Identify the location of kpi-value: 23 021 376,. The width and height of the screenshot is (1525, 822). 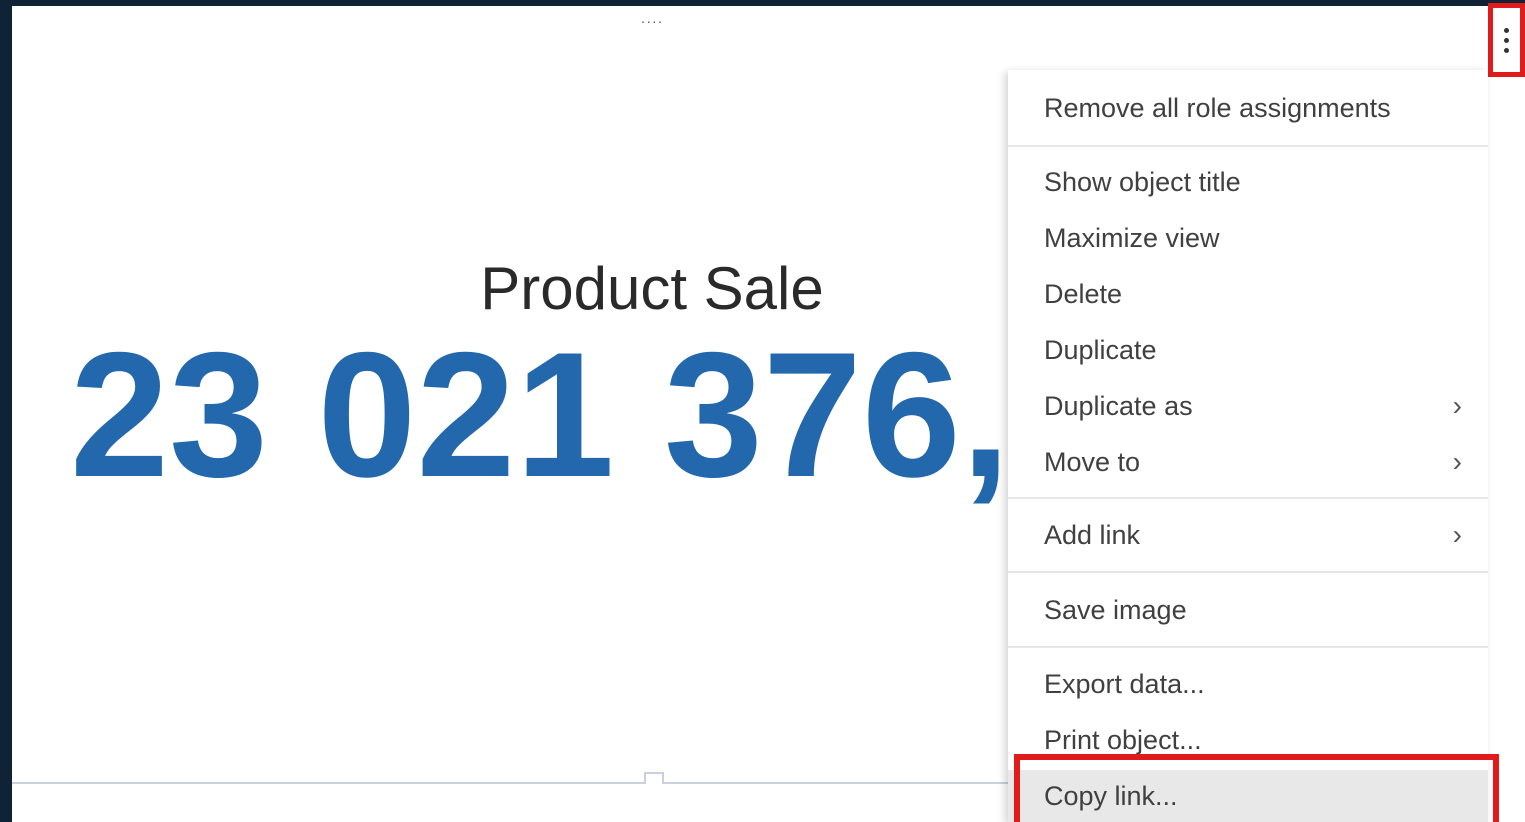
(540, 414).